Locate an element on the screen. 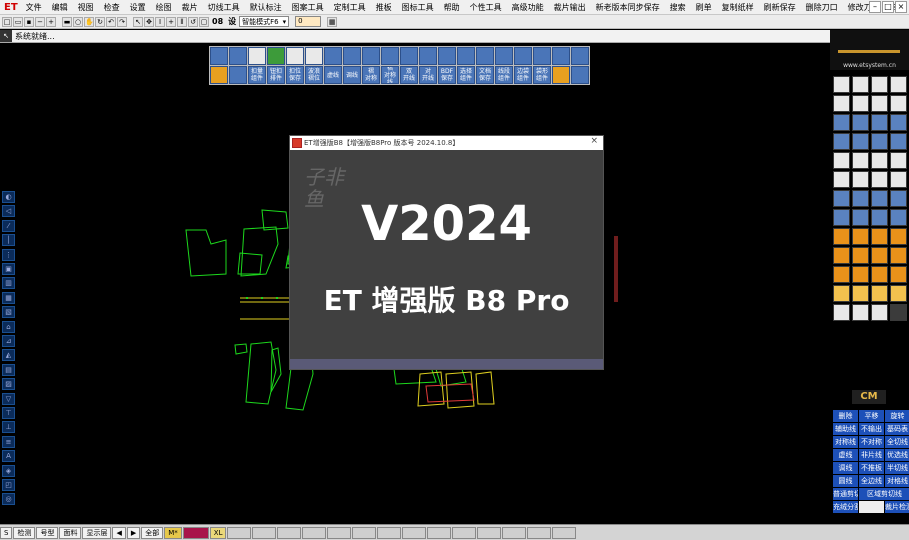  box-icon: ▣ is located at coordinates (8, 269).